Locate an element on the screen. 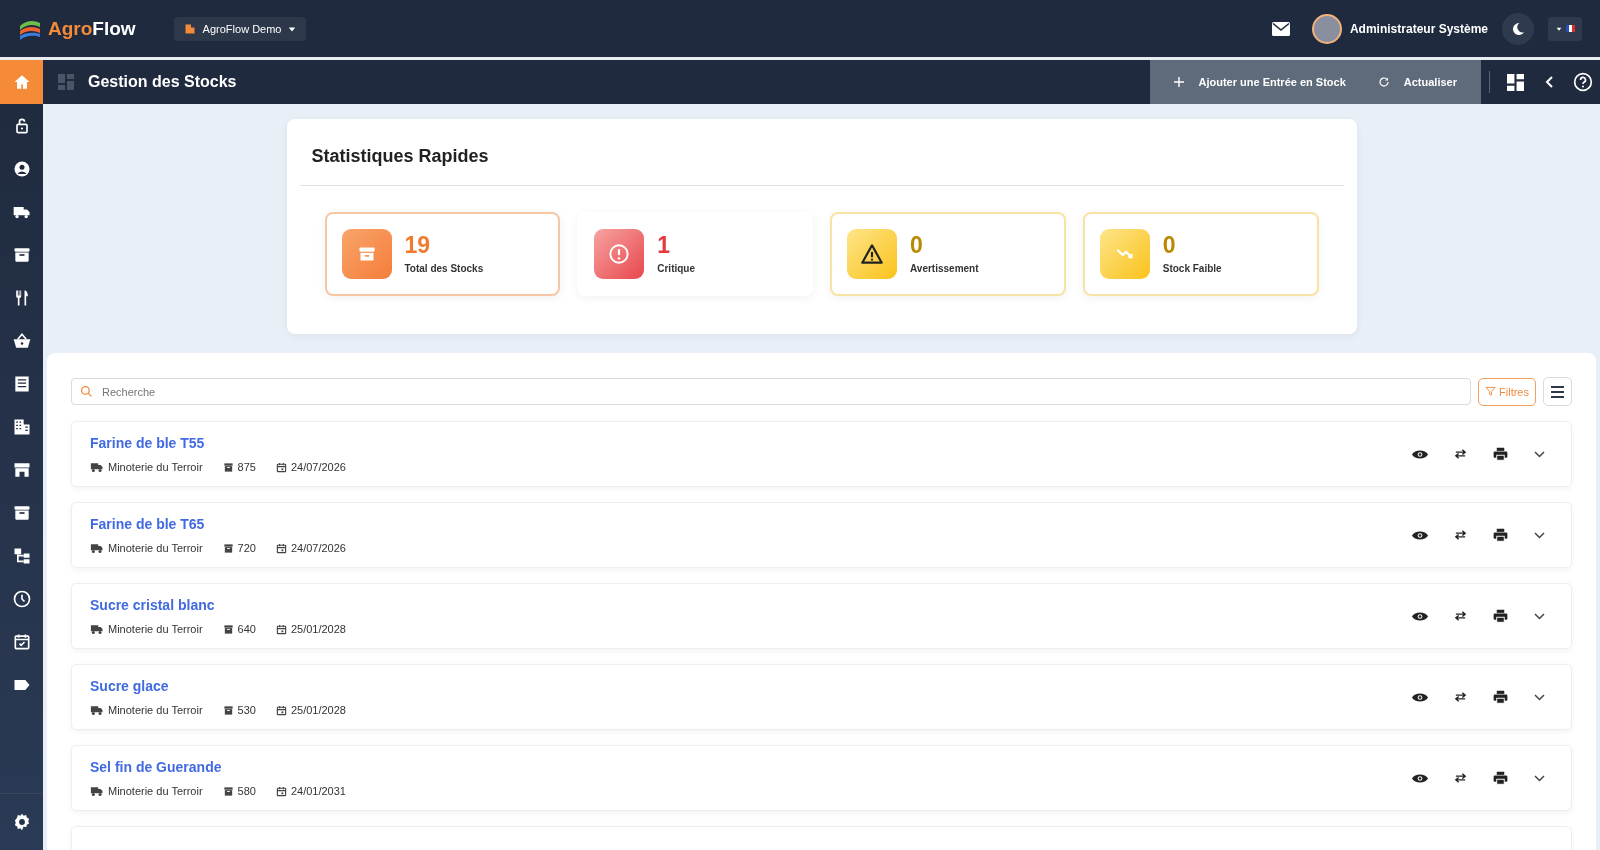 This screenshot has width=1600, height=850. mail-icon is located at coordinates (1280, 28).